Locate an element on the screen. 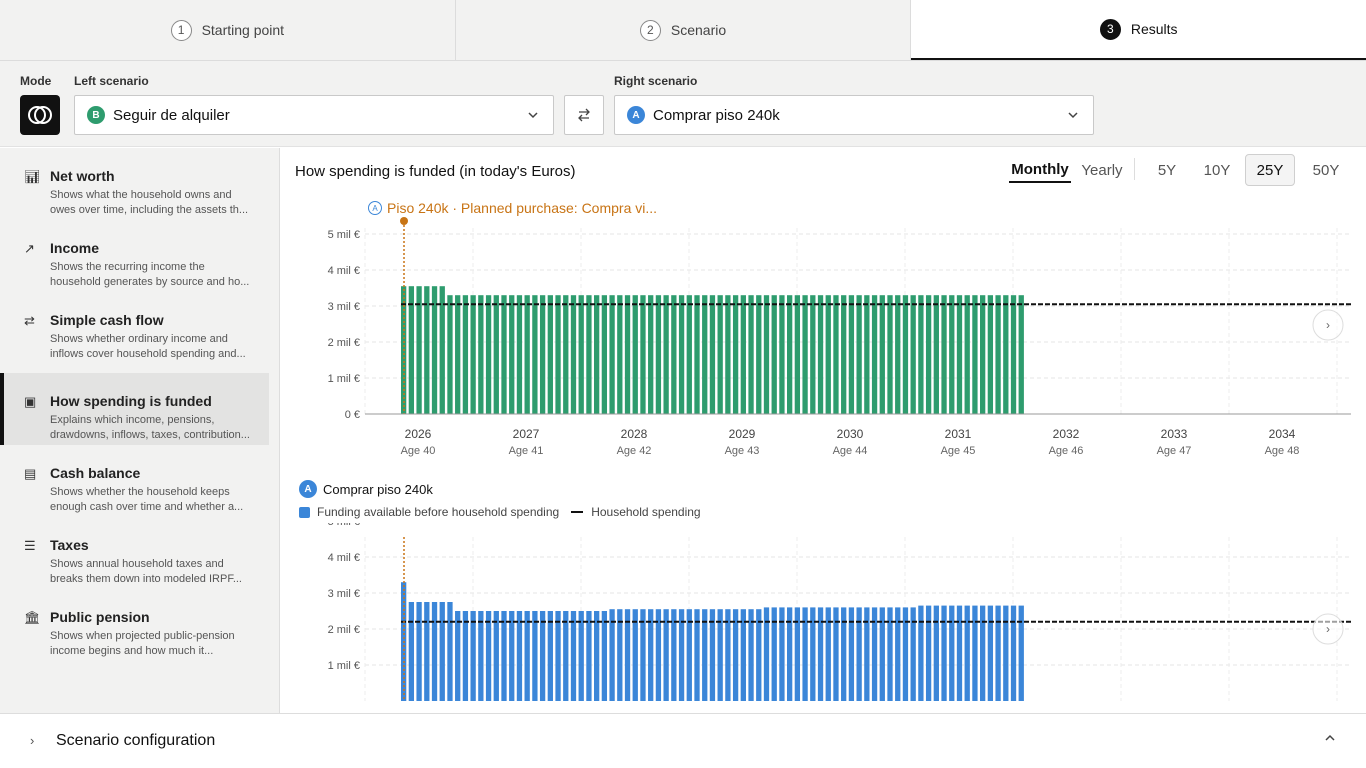 The image size is (1366, 768). stepper: 1 Starting point 2 Scenario 3 Results is located at coordinates (683, 30).